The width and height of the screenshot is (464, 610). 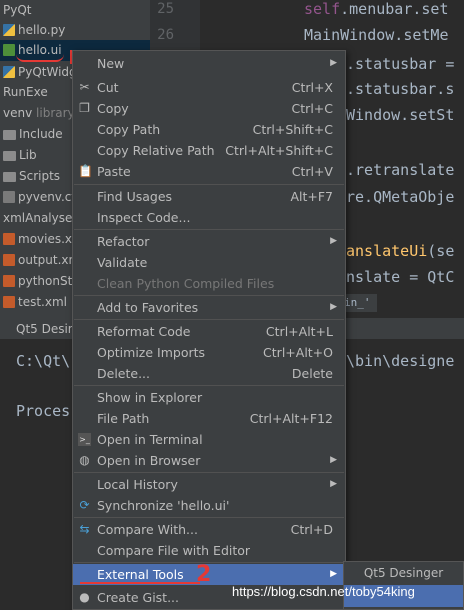 What do you see at coordinates (84, 529) in the screenshot?
I see `compare-icon: ⇆` at bounding box center [84, 529].